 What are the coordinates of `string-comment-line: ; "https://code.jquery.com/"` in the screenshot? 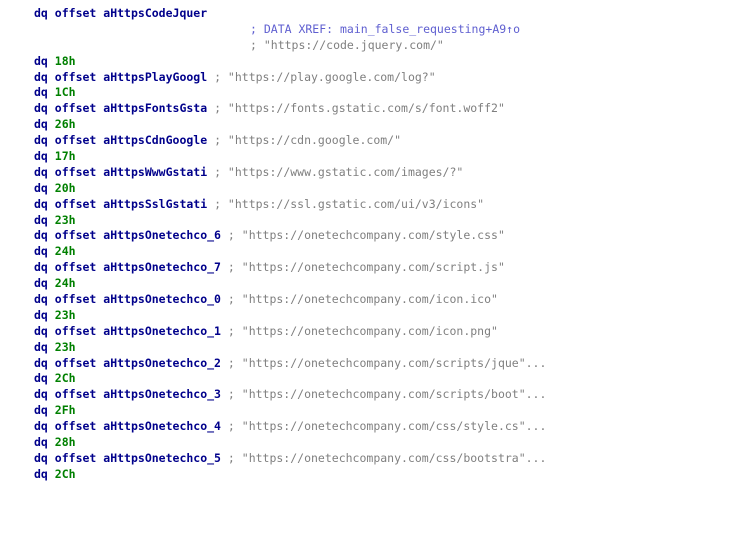 It's located at (390, 46).